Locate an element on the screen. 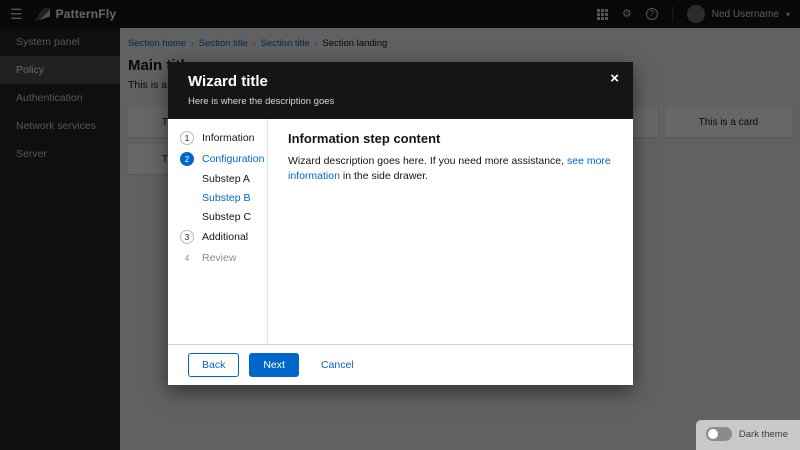 This screenshot has width=800, height=450. step-label: Additional is located at coordinates (225, 237).